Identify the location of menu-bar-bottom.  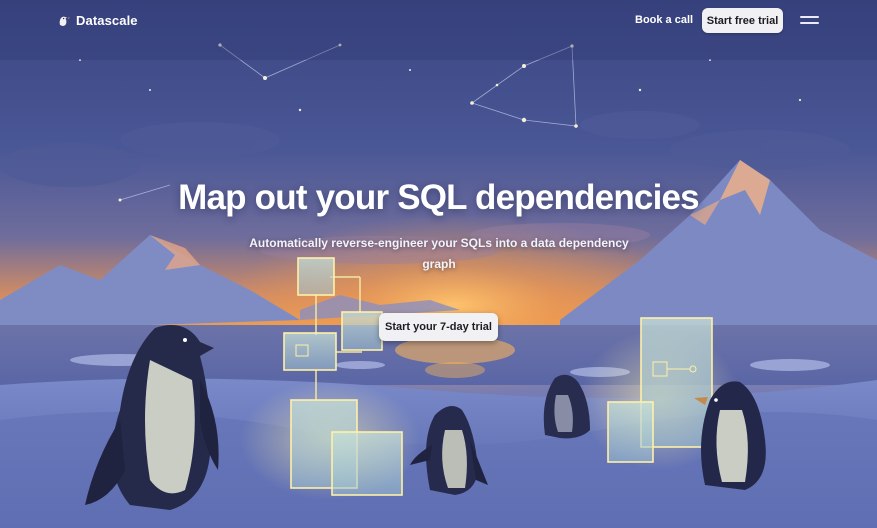
(809, 23).